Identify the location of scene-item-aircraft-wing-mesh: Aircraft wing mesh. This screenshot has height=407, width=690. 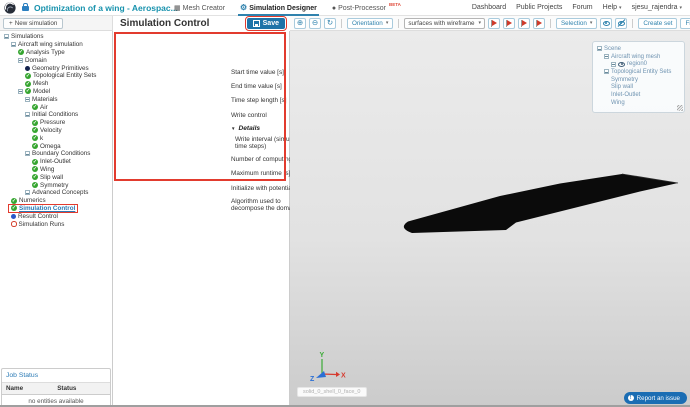
(638, 57).